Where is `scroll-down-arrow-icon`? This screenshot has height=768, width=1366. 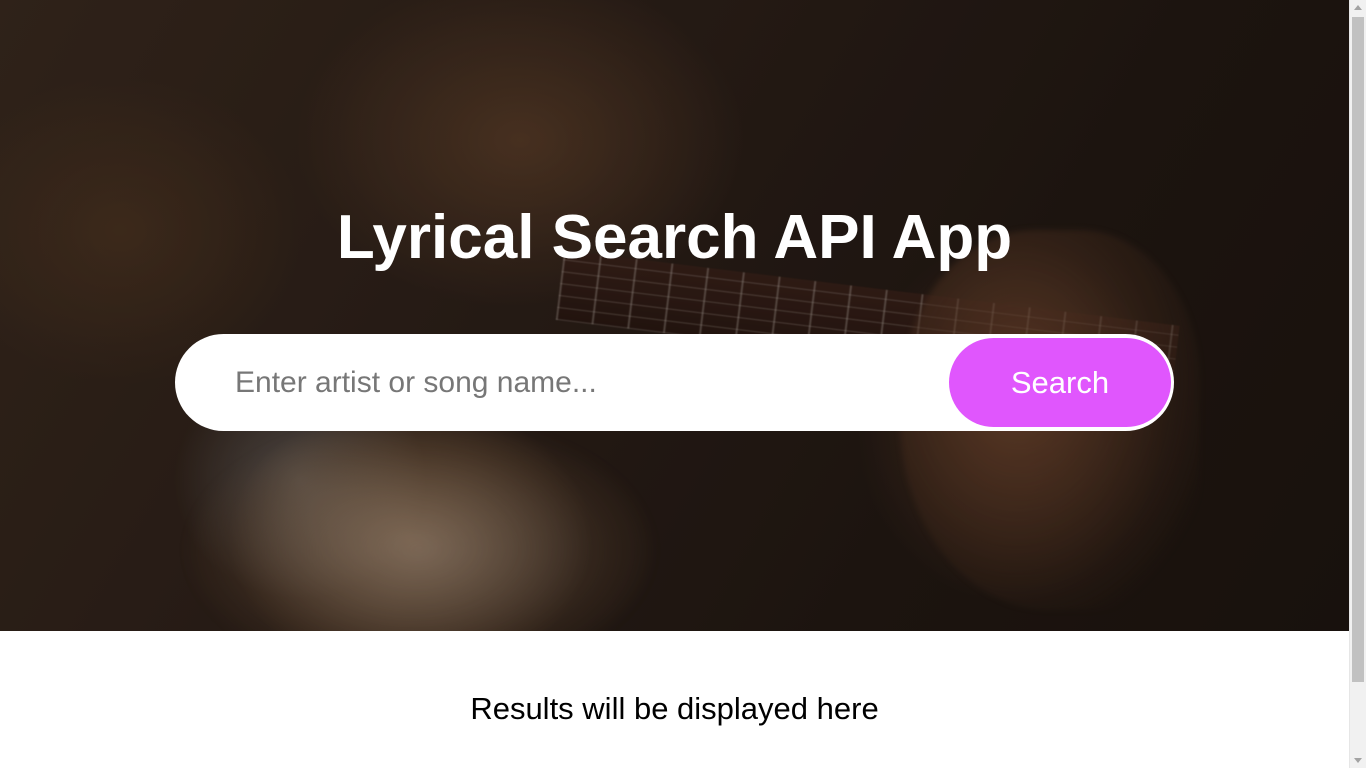
scroll-down-arrow-icon is located at coordinates (1358, 760).